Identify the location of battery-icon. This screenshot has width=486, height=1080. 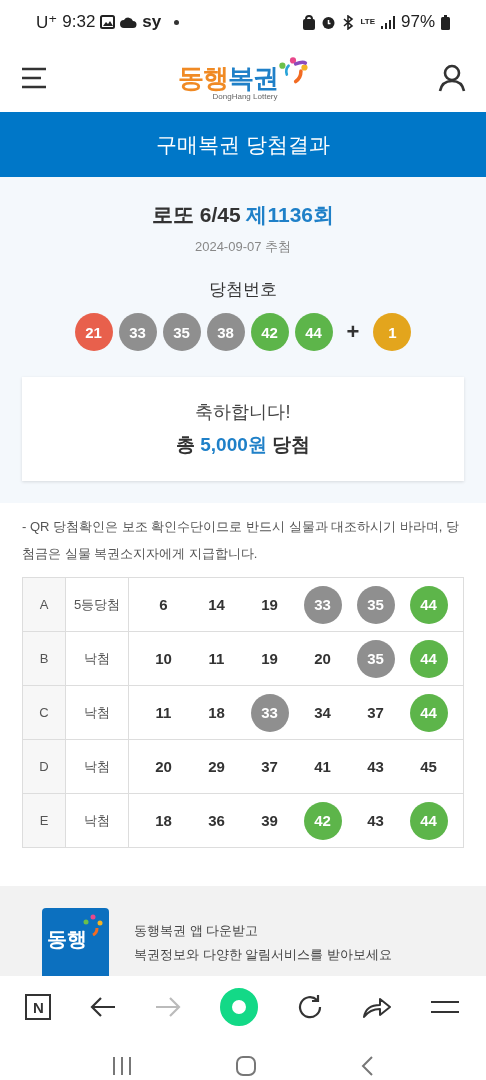
(445, 22).